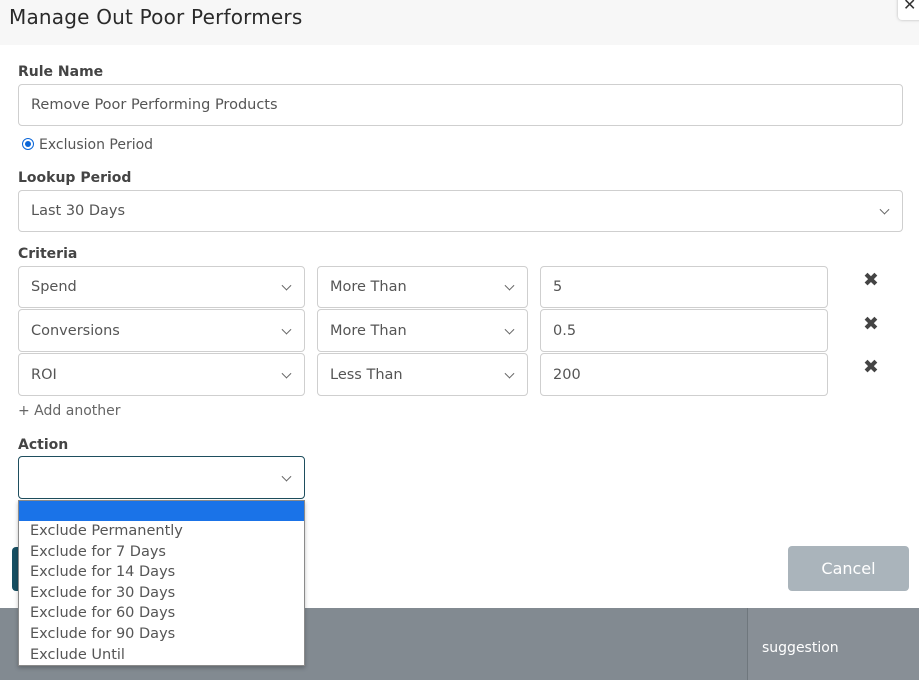 The image size is (919, 680). Describe the element at coordinates (161, 531) in the screenshot. I see `action-option: Exclude Permanently` at that location.